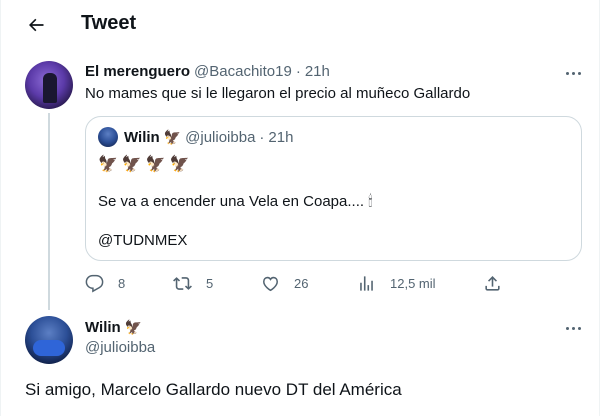 Image resolution: width=600 pixels, height=416 pixels. Describe the element at coordinates (120, 347) in the screenshot. I see `main-handle: @julioibba` at that location.